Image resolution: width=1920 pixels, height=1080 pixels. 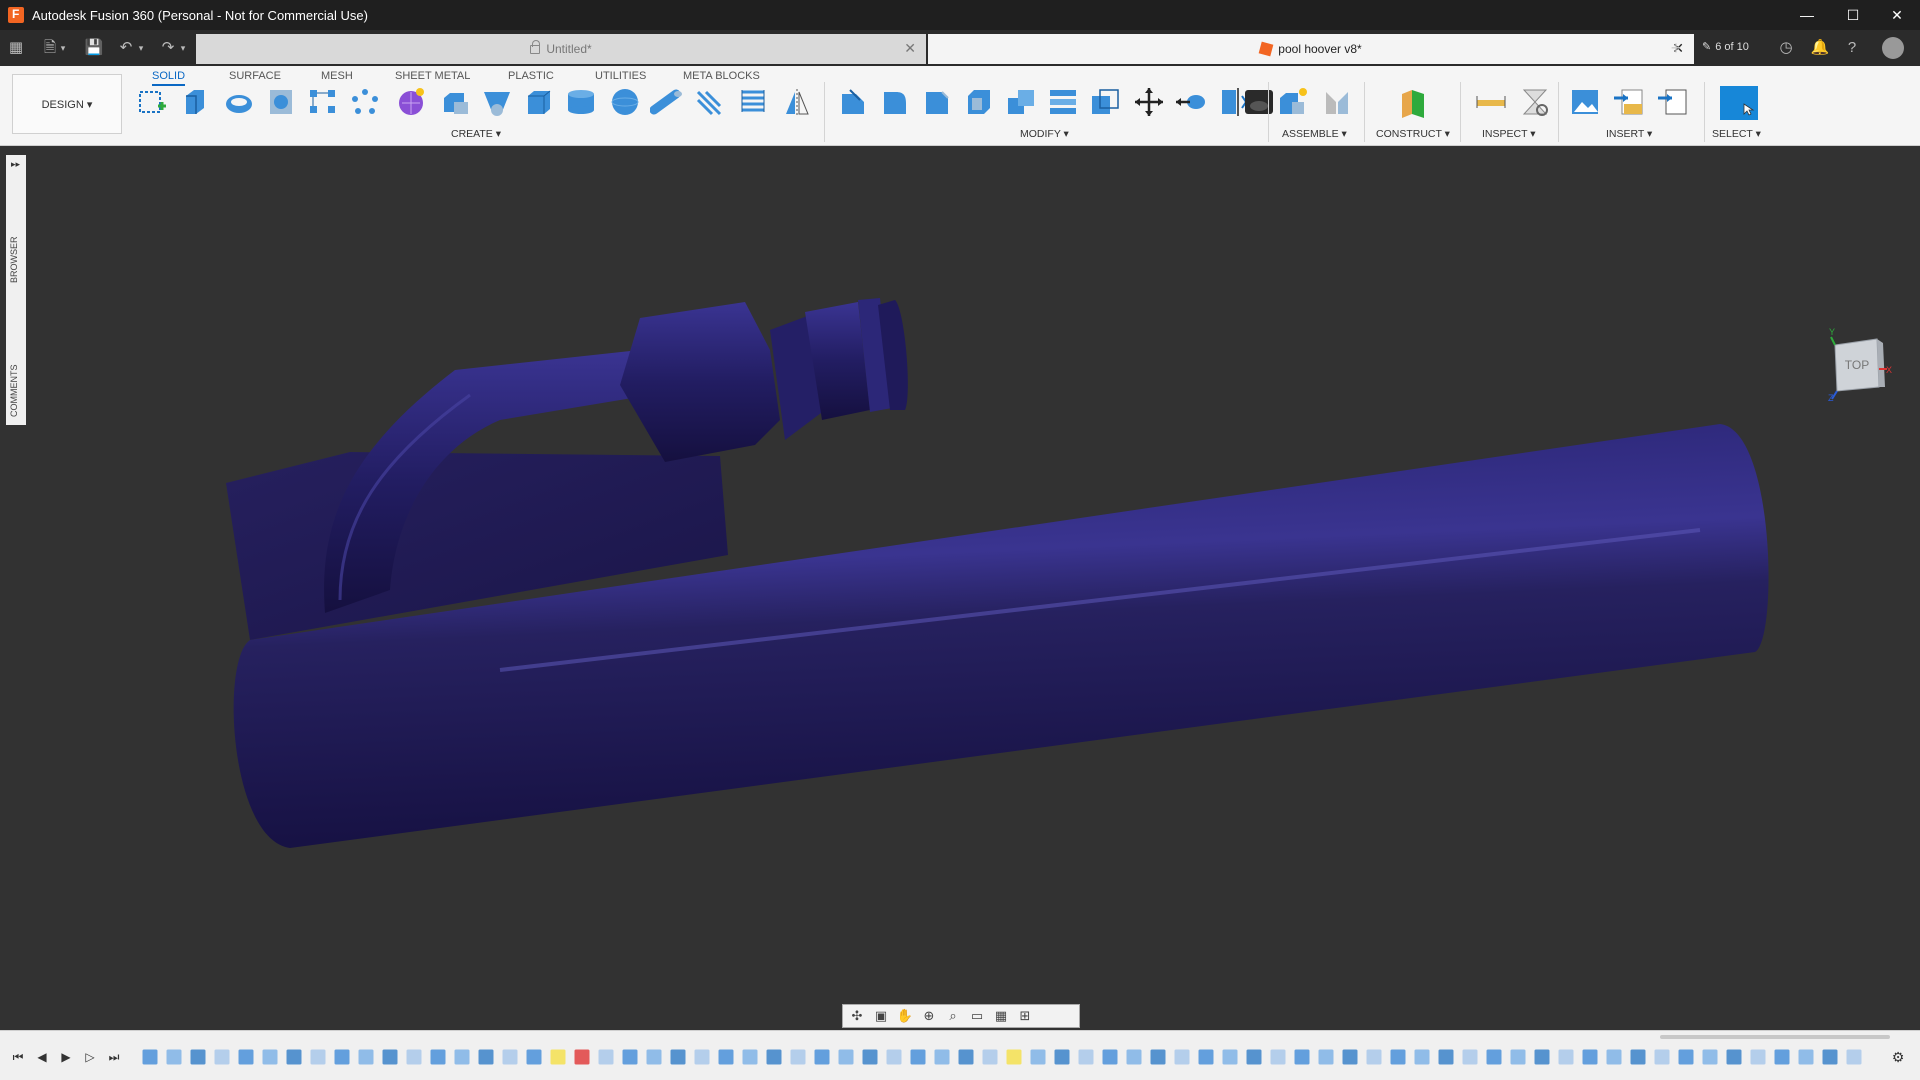 I want to click on maximize-button: ☐, so click(x=1853, y=15).